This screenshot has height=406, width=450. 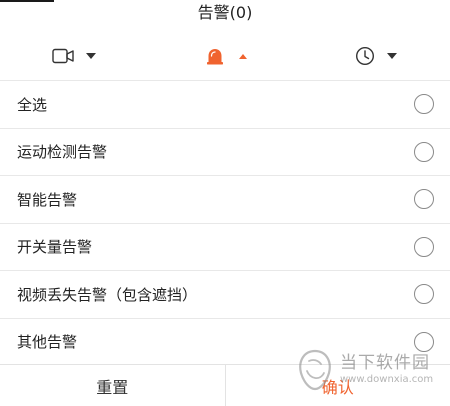 I want to click on alarm-filter-dropdown, so click(x=226, y=56).